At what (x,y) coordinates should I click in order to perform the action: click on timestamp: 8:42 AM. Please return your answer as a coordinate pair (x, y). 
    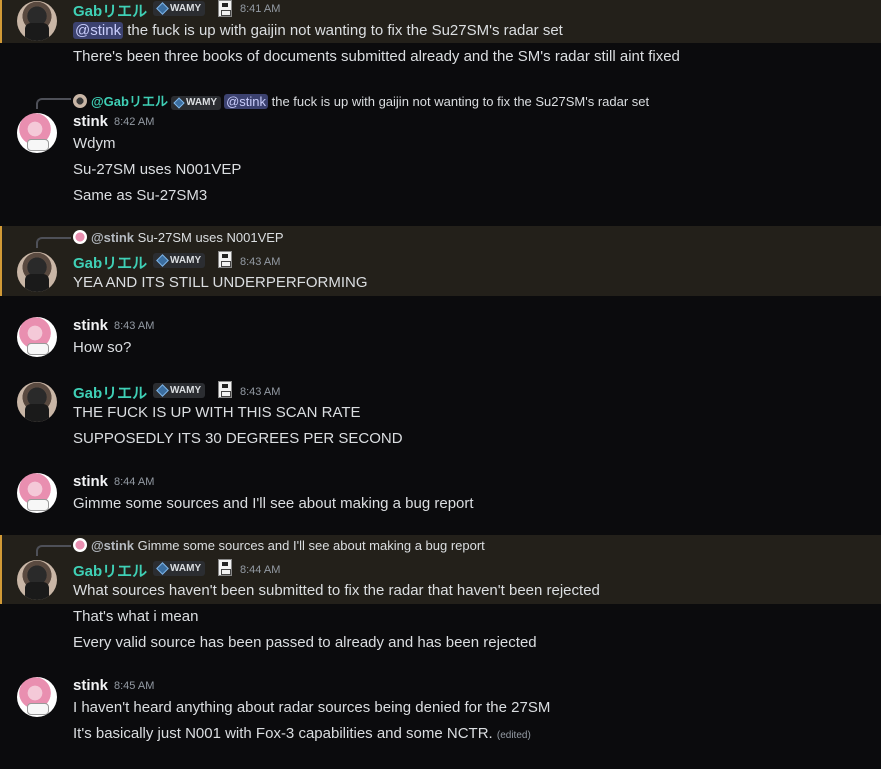
    Looking at the image, I should click on (134, 122).